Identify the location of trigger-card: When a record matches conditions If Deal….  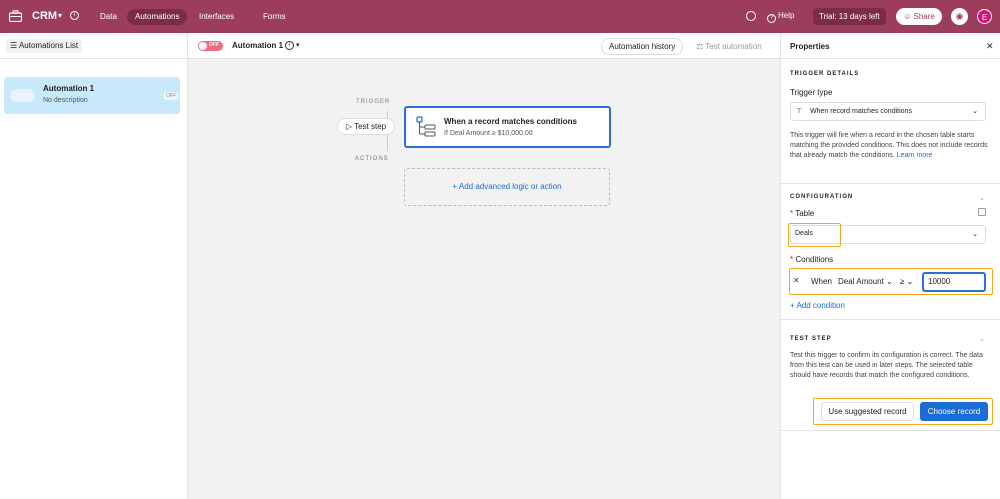
(507, 127).